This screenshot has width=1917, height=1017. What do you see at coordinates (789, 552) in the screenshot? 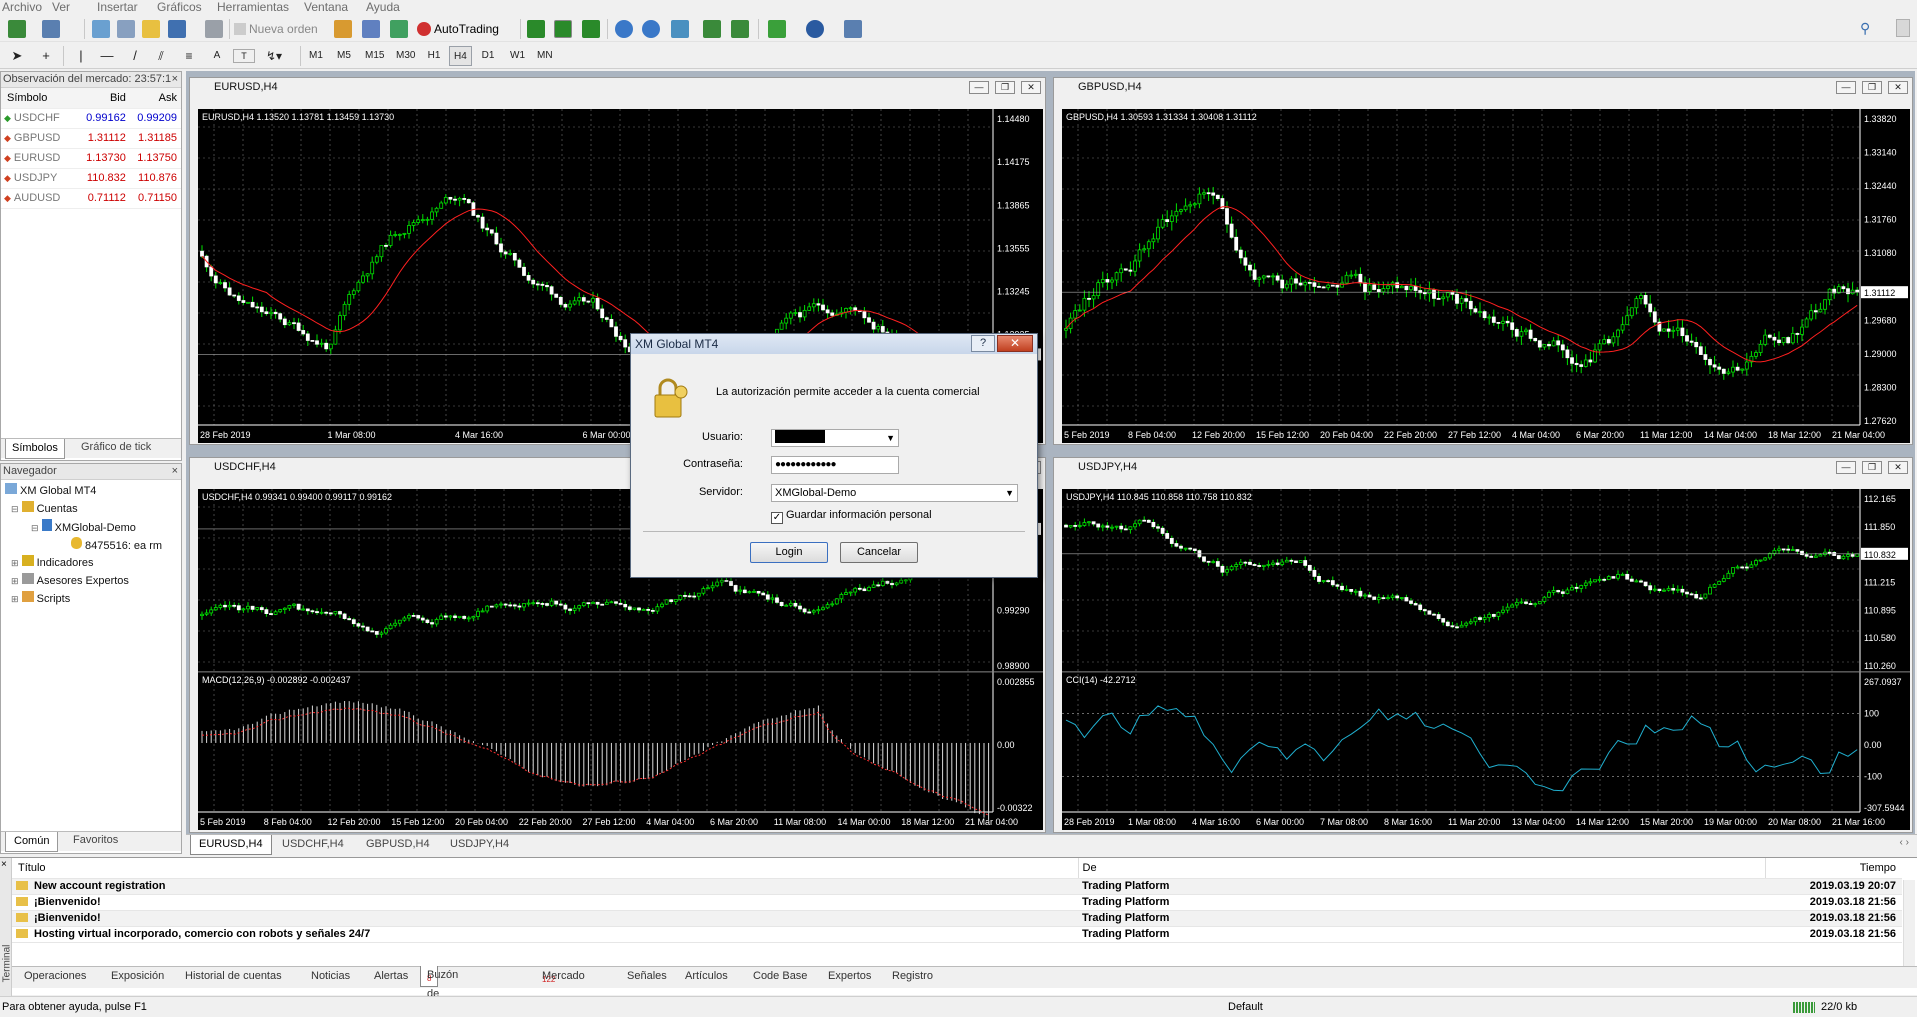
I see `login-button: Login` at bounding box center [789, 552].